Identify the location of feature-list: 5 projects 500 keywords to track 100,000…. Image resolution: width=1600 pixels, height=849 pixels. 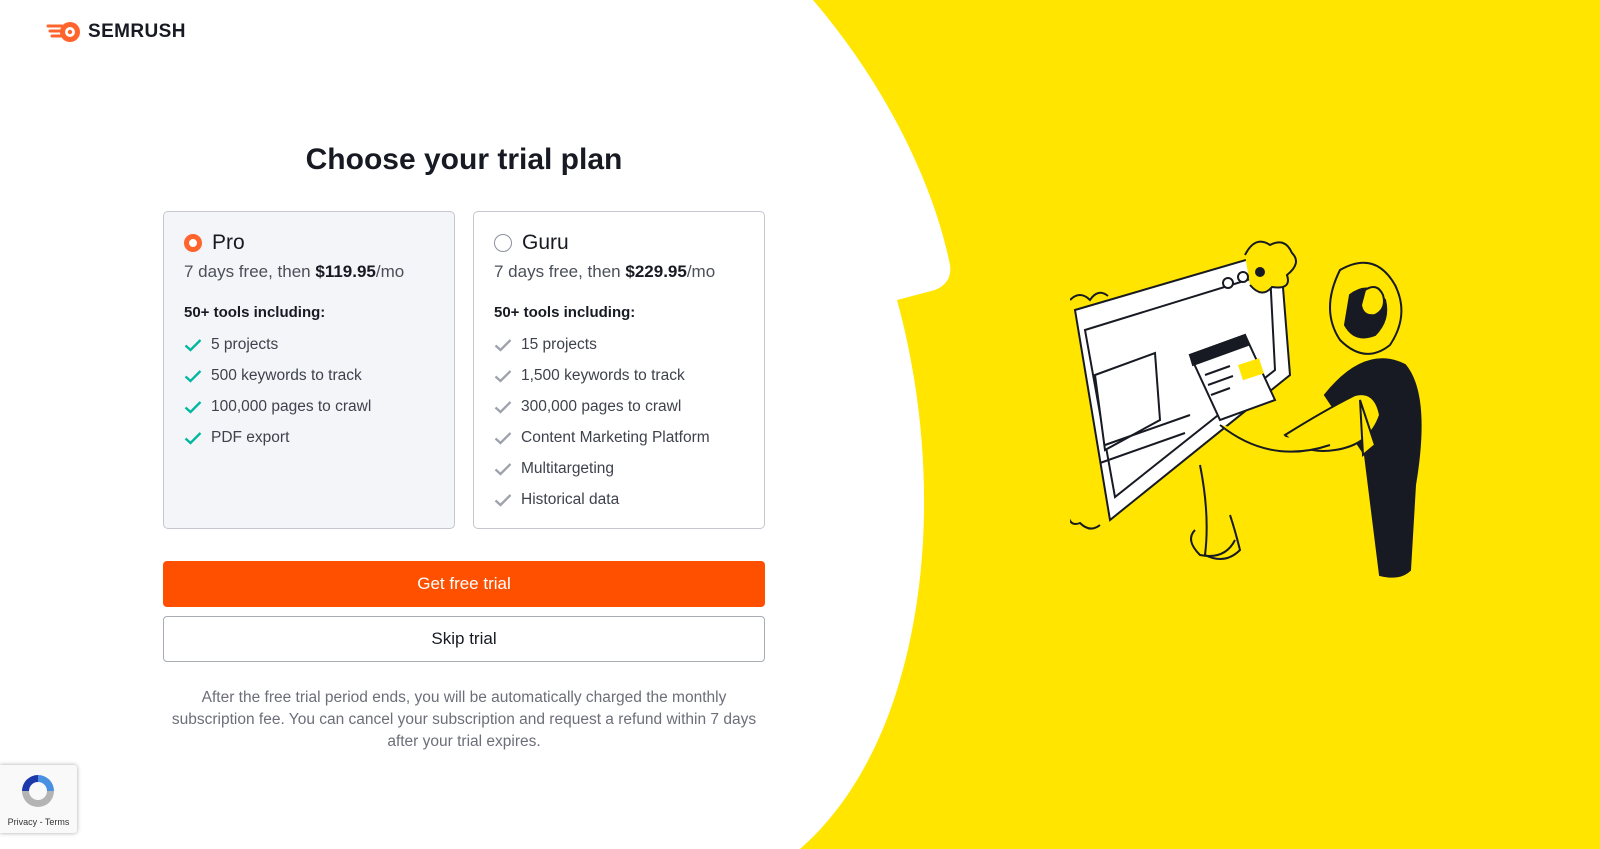
(309, 391).